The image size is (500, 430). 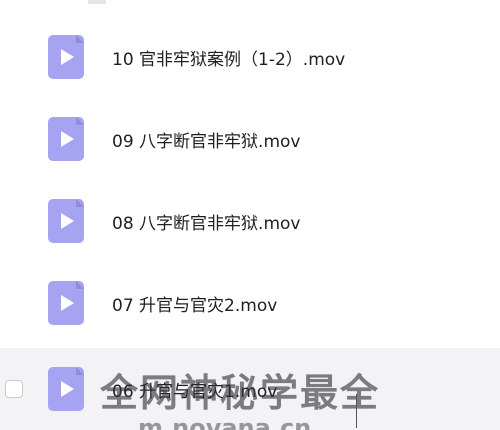 What do you see at coordinates (228, 57) in the screenshot?
I see `file-name: 10 官非牢狱案例（1-2）.mov` at bounding box center [228, 57].